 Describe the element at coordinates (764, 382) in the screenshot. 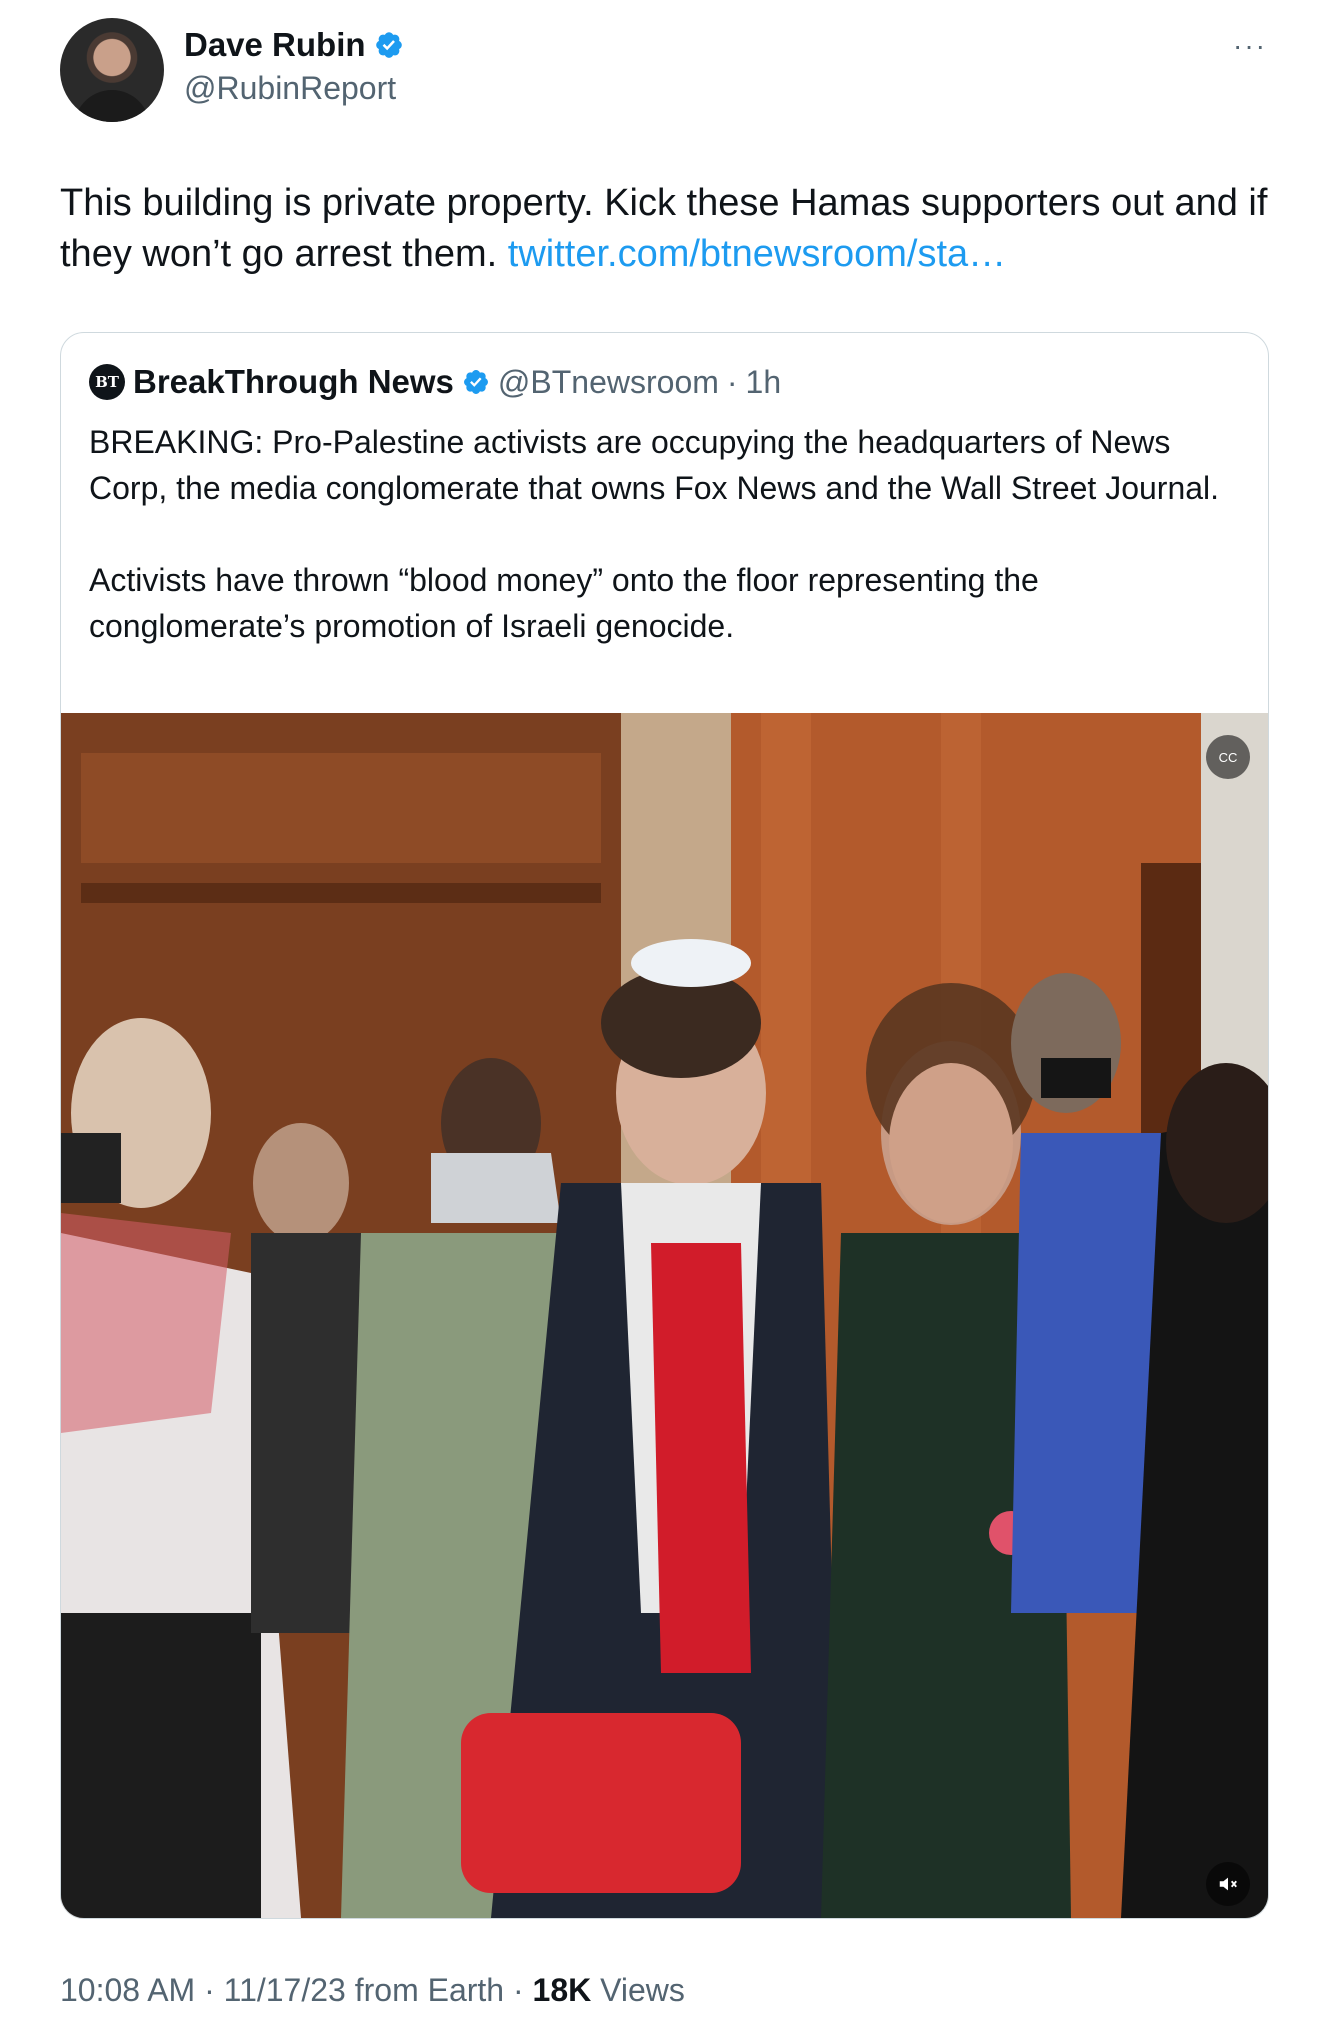

I see `quoted-time: 1h` at that location.